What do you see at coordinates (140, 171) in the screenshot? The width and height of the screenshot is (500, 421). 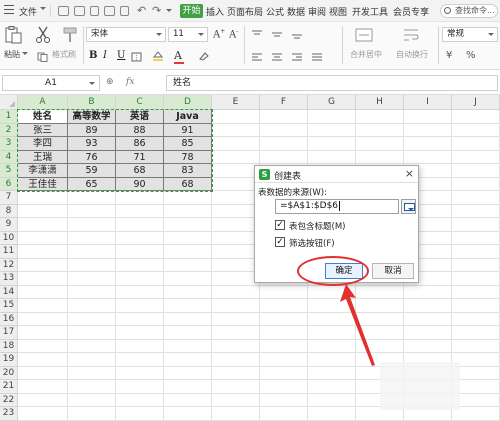 I see `cell-c5: 68` at bounding box center [140, 171].